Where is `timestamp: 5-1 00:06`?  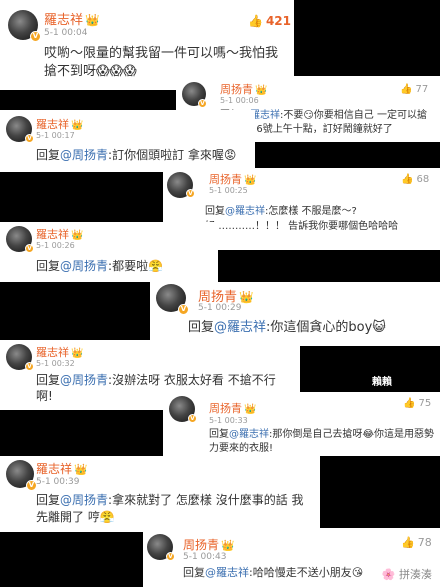 timestamp: 5-1 00:06 is located at coordinates (239, 100).